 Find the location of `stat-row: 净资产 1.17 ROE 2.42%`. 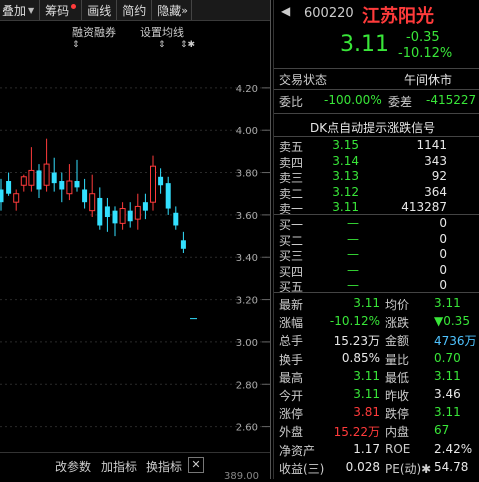

stat-row: 净资产 1.17 ROE 2.42% is located at coordinates (376, 451).